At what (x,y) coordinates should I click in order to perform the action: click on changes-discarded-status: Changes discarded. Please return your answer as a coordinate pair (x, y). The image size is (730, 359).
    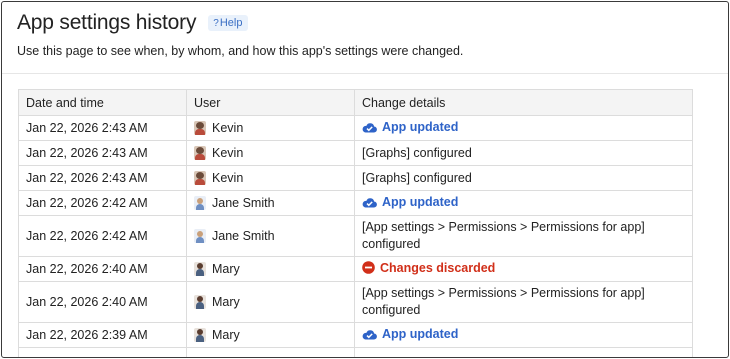
    Looking at the image, I should click on (428, 268).